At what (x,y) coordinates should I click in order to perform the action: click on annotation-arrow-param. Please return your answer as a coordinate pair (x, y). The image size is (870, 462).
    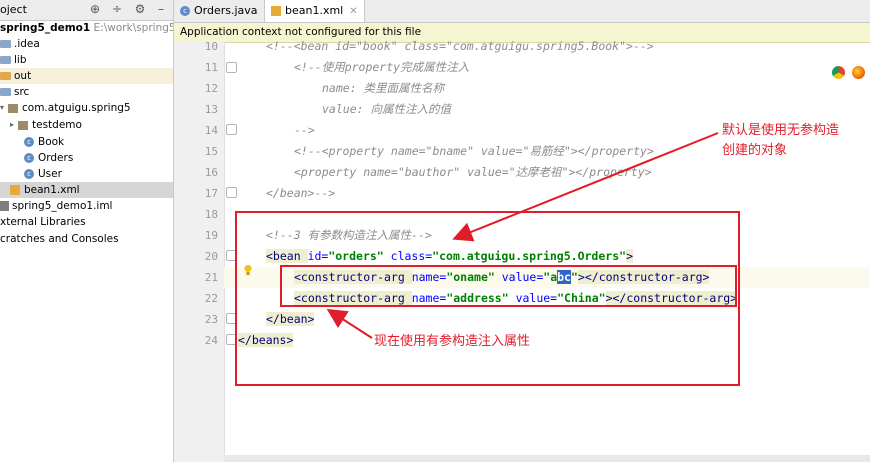
    Looking at the image, I should click on (349, 323).